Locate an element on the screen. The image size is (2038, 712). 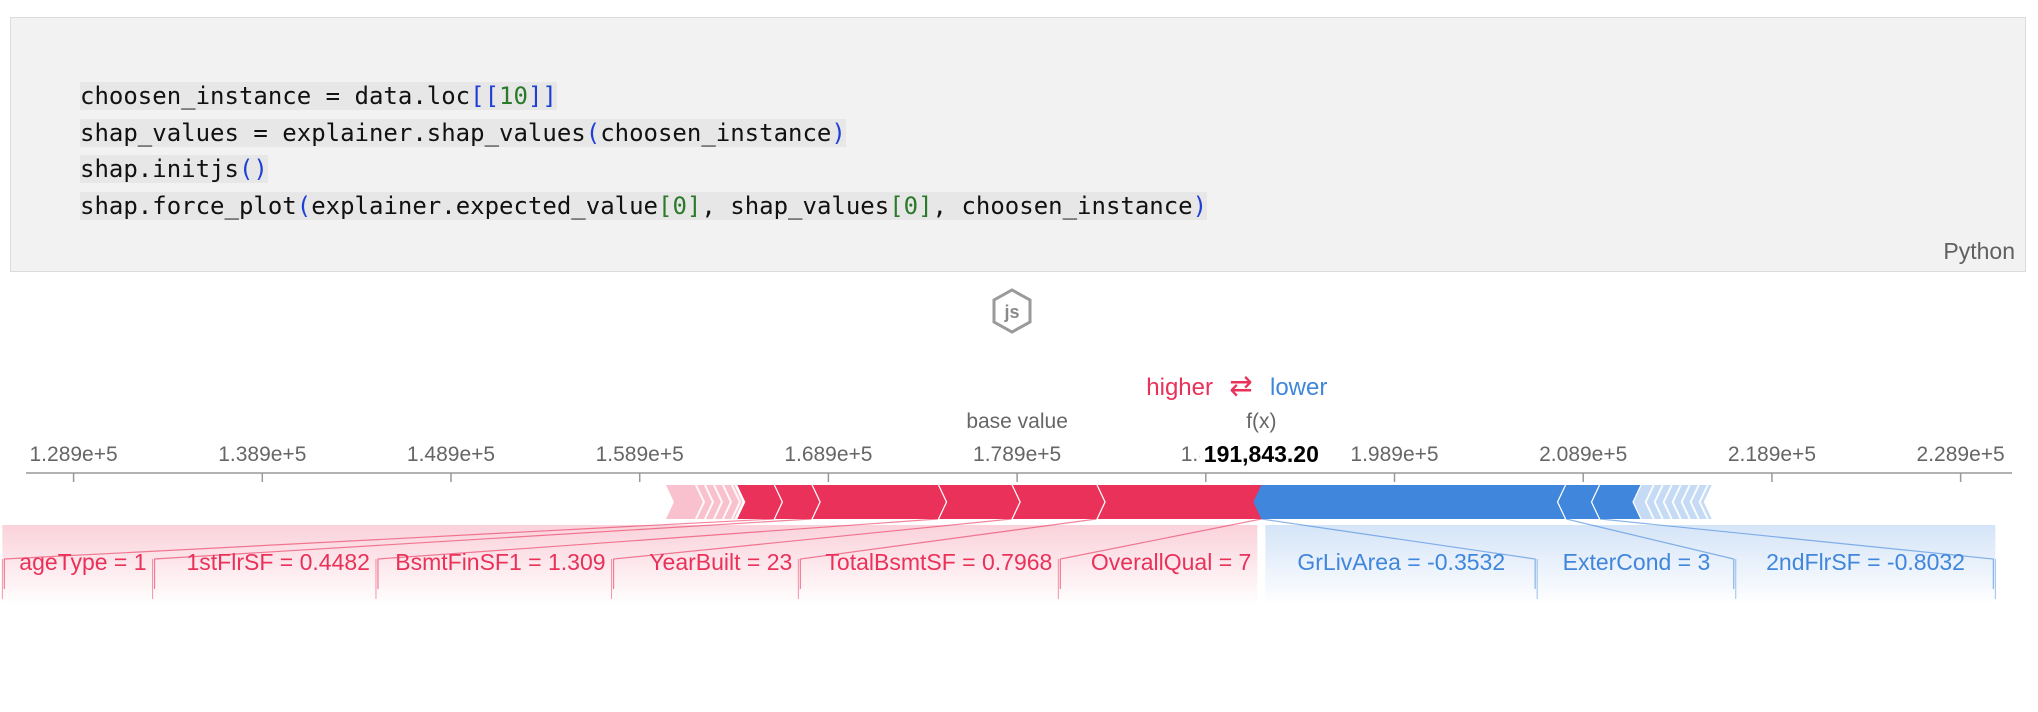
axis-tick-label: 1.689e+5 is located at coordinates (828, 454).